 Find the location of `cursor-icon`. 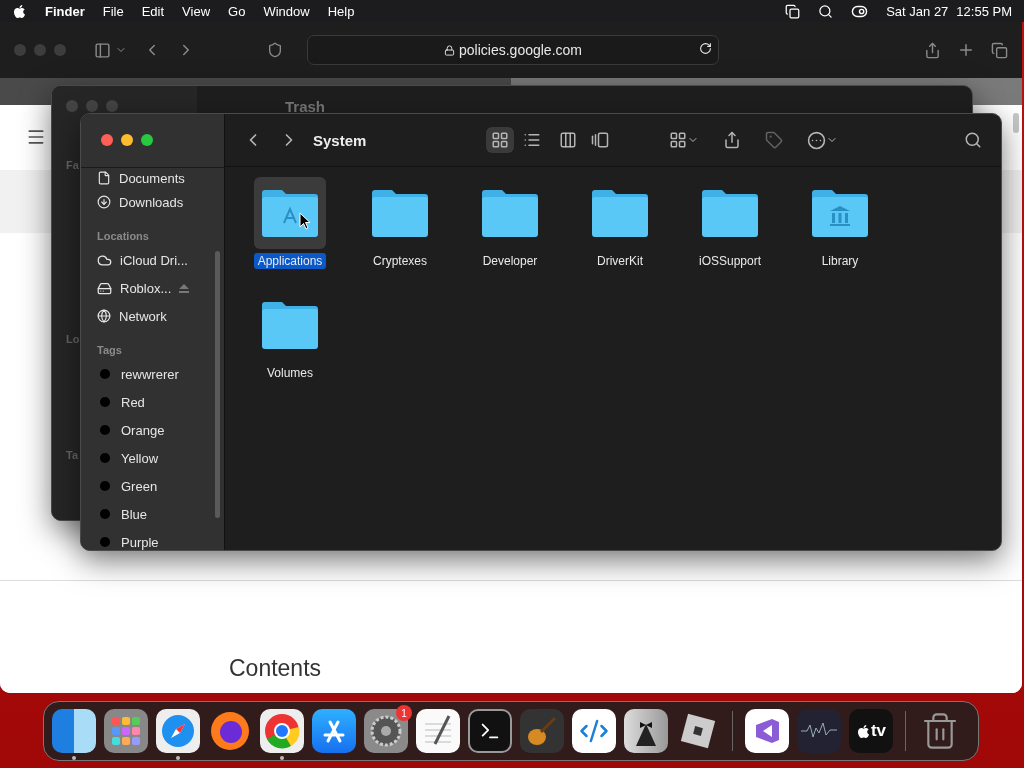

cursor-icon is located at coordinates (305, 221).